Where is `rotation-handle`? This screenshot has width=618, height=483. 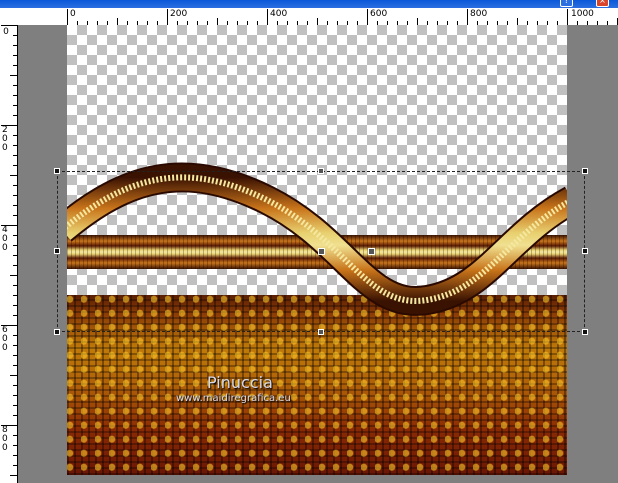
rotation-handle is located at coordinates (371, 251).